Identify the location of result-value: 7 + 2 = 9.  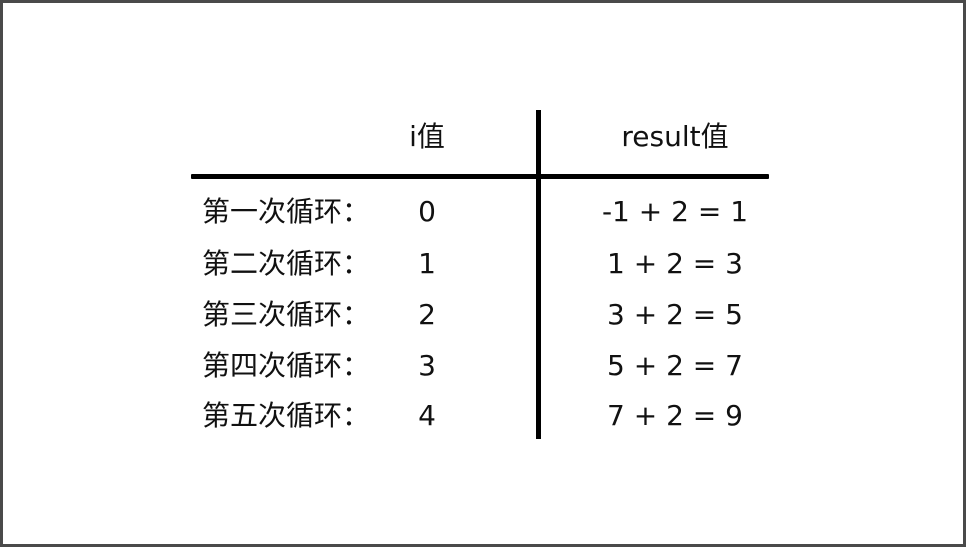
(675, 415).